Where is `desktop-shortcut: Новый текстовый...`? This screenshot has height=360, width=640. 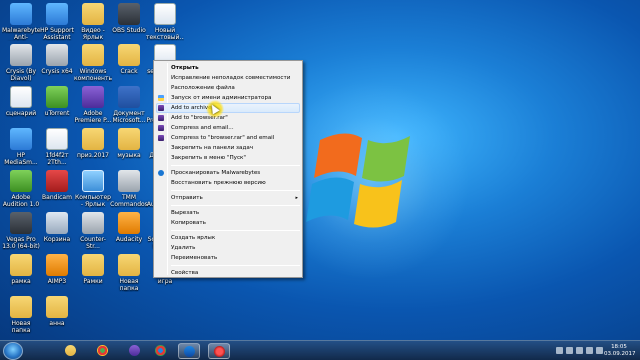 desktop-shortcut: Новый текстовый... is located at coordinates (165, 25).